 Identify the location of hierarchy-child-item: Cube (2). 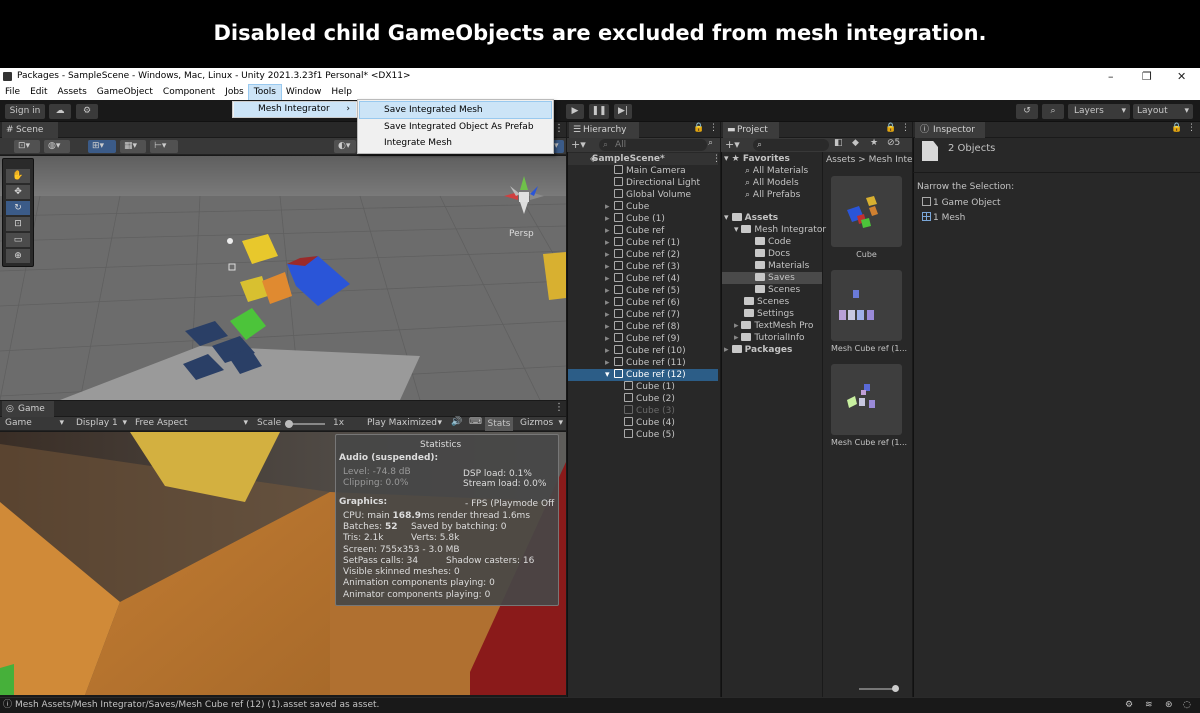
(643, 399).